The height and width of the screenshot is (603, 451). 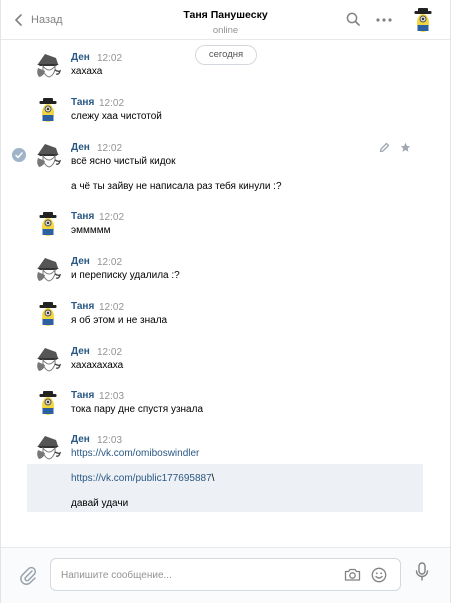 What do you see at coordinates (97, 365) in the screenshot?
I see `message-text: хахахахаха` at bounding box center [97, 365].